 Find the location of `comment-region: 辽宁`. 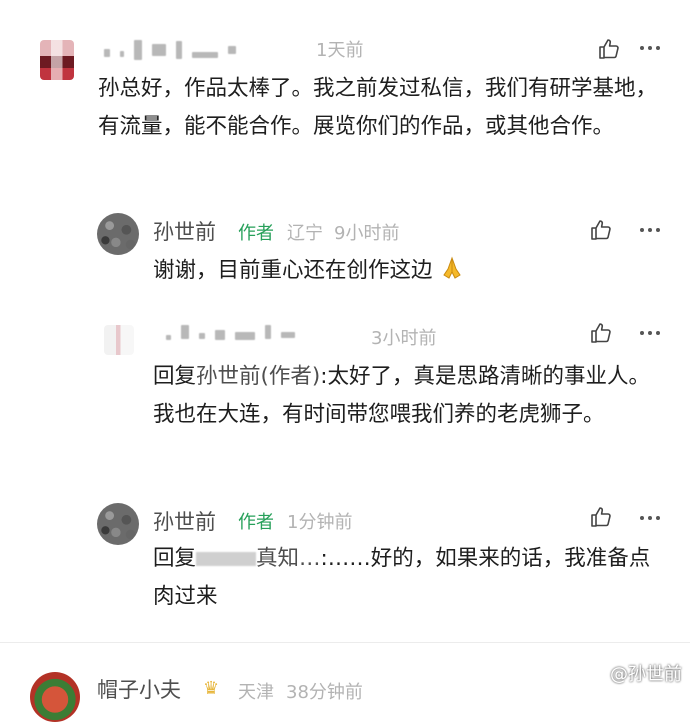

comment-region: 辽宁 is located at coordinates (305, 233).